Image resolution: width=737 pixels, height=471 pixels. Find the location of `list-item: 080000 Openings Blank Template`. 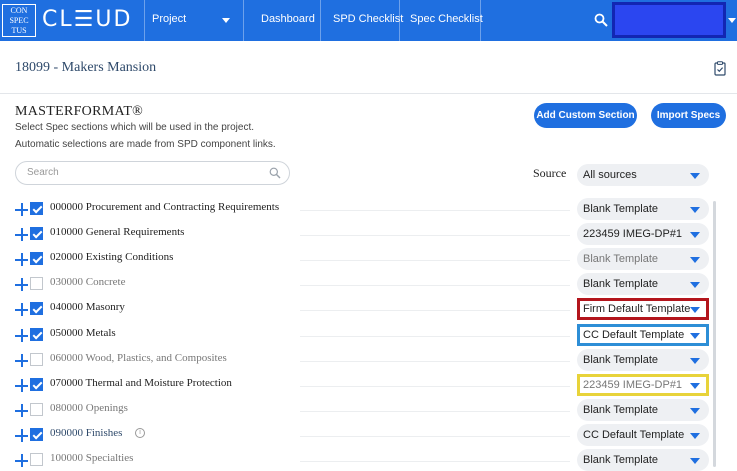

list-item: 080000 Openings Blank Template is located at coordinates (360, 411).